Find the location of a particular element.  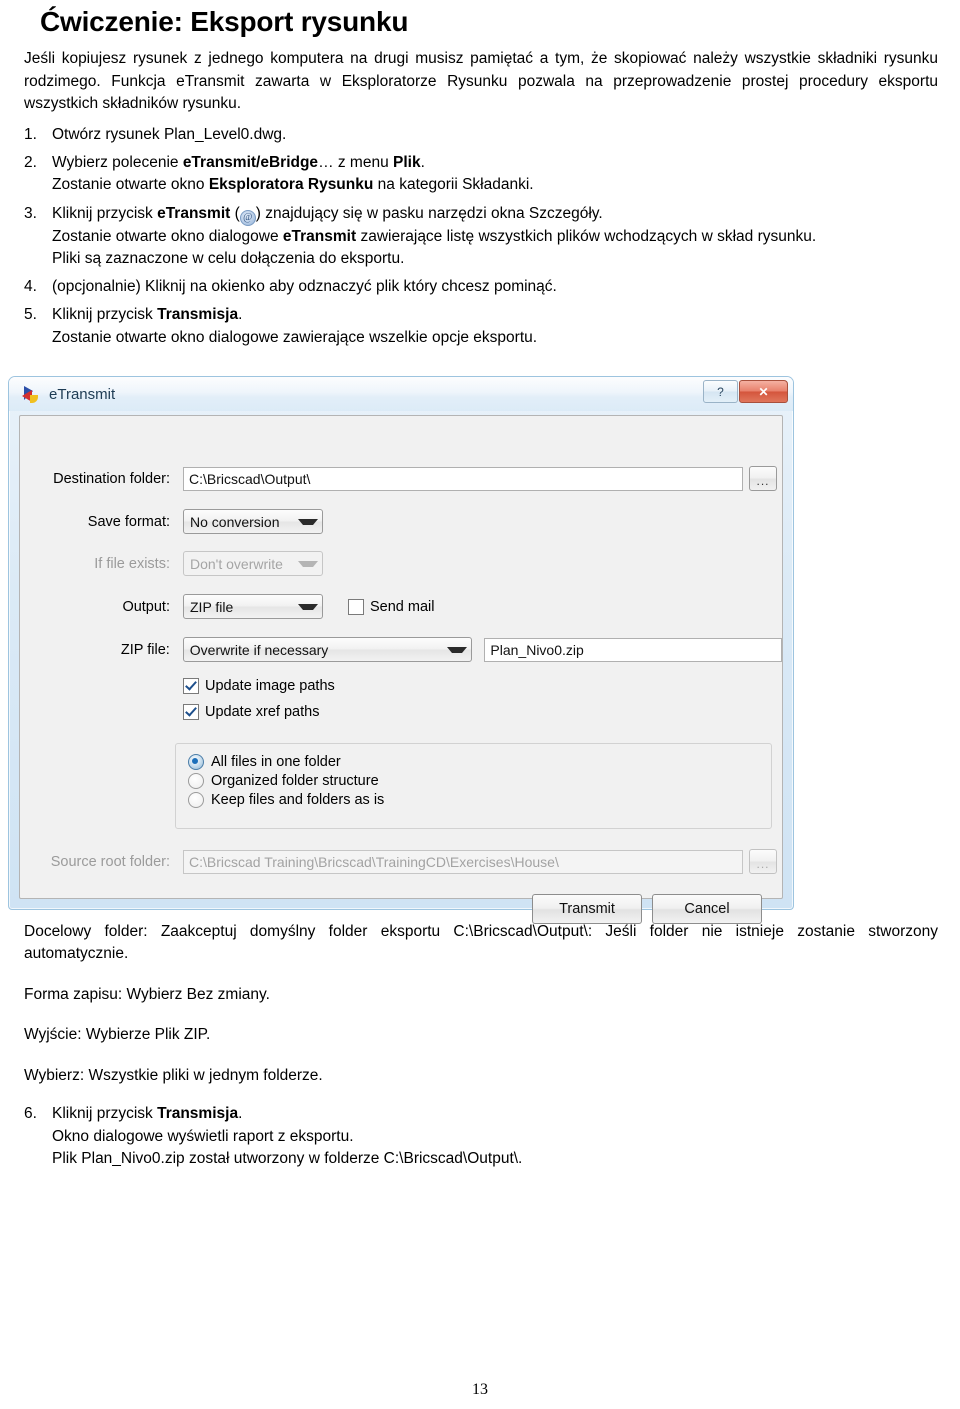

step-number: 2. is located at coordinates (30, 162).